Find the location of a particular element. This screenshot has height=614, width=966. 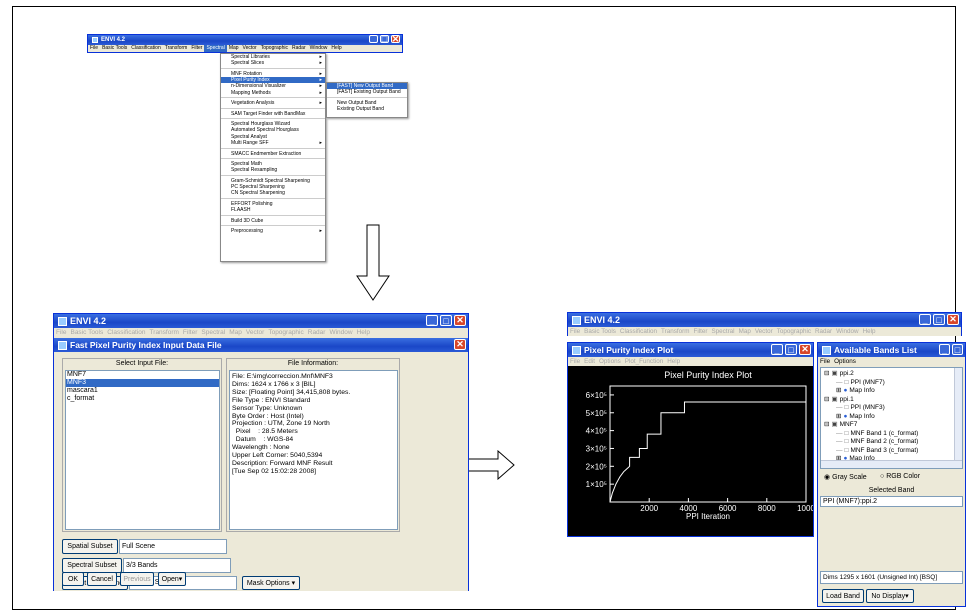

ok-button: OK is located at coordinates (73, 579).